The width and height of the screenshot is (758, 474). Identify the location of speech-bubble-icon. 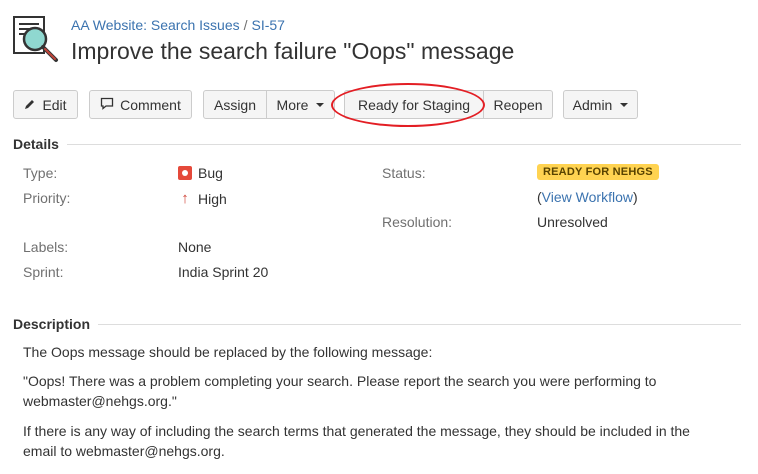
(107, 105).